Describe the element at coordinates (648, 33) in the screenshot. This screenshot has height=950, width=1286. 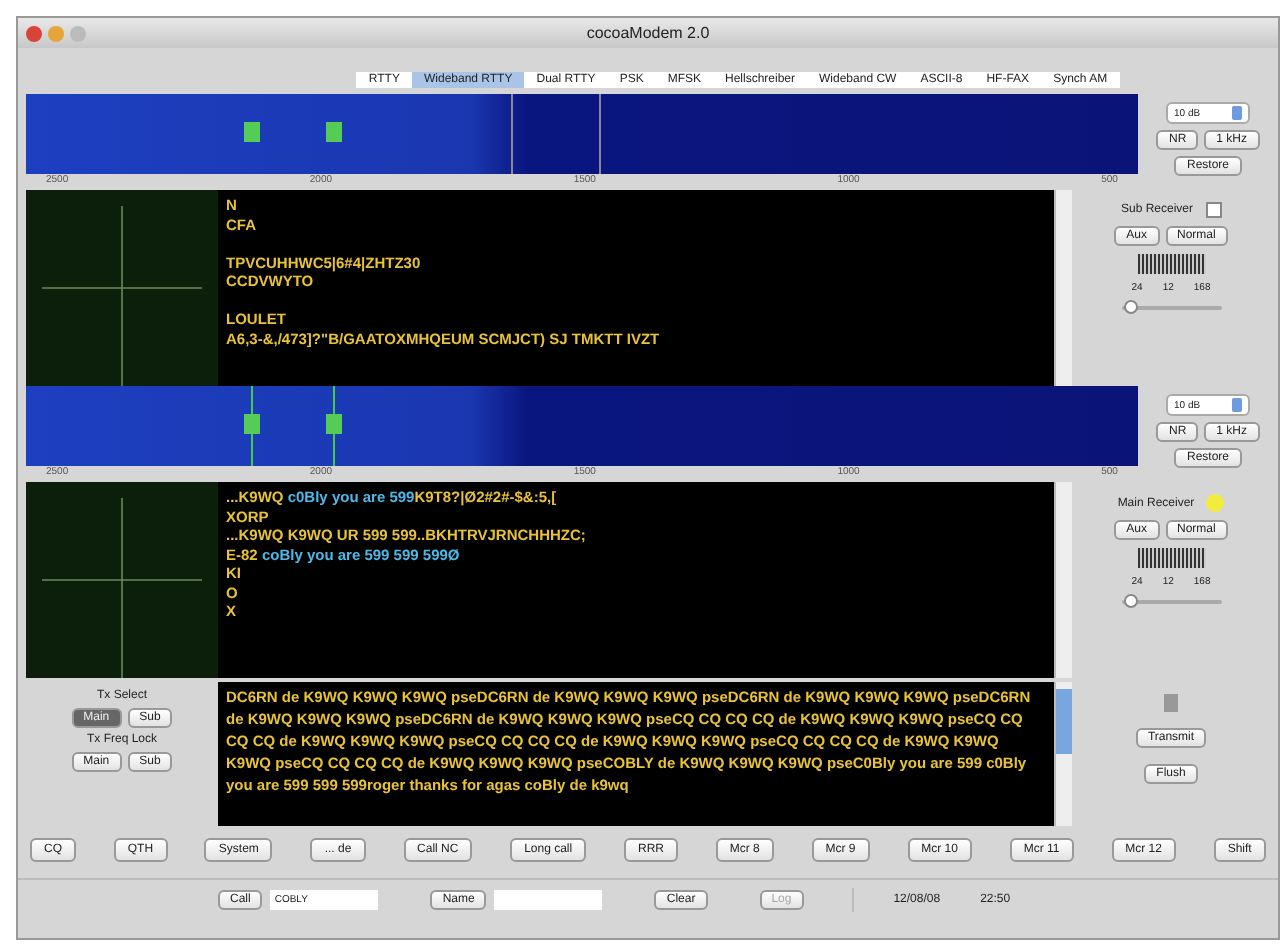
I see `window-title: cocoaModem 2.0` at that location.